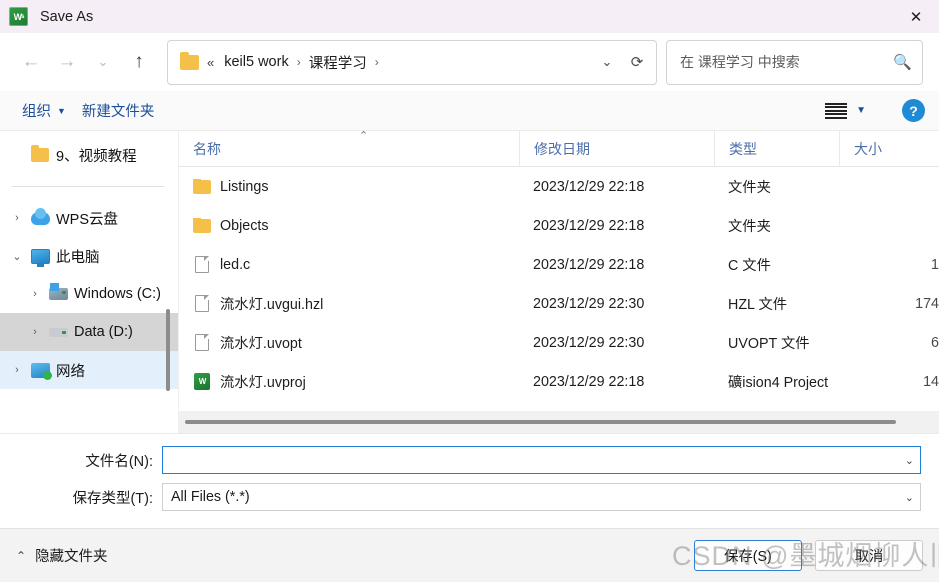  I want to click on sidebar-item-wps-cloud: › WPS云盘, so click(89, 218).